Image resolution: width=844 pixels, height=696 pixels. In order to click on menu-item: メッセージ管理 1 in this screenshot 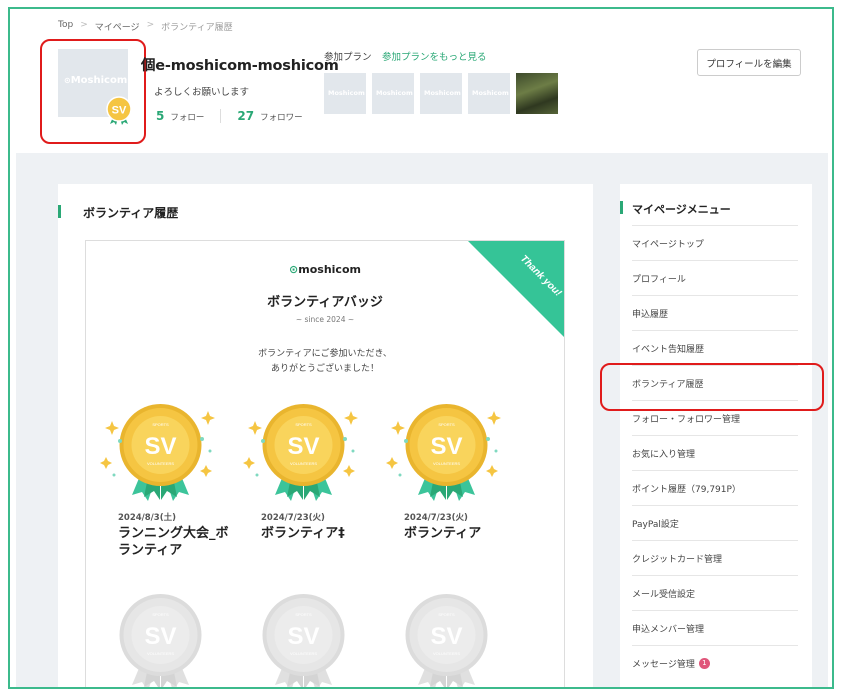, I will do `click(715, 662)`.